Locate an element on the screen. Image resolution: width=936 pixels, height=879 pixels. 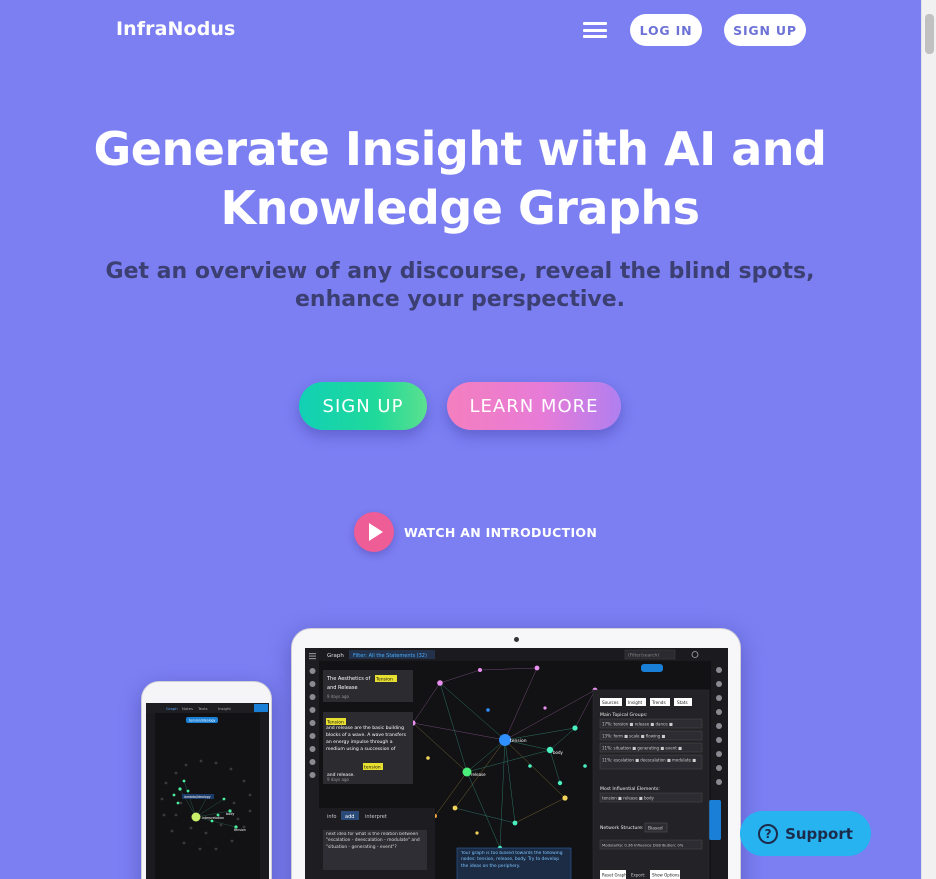
note1-title-b: and Release is located at coordinates (342, 688).